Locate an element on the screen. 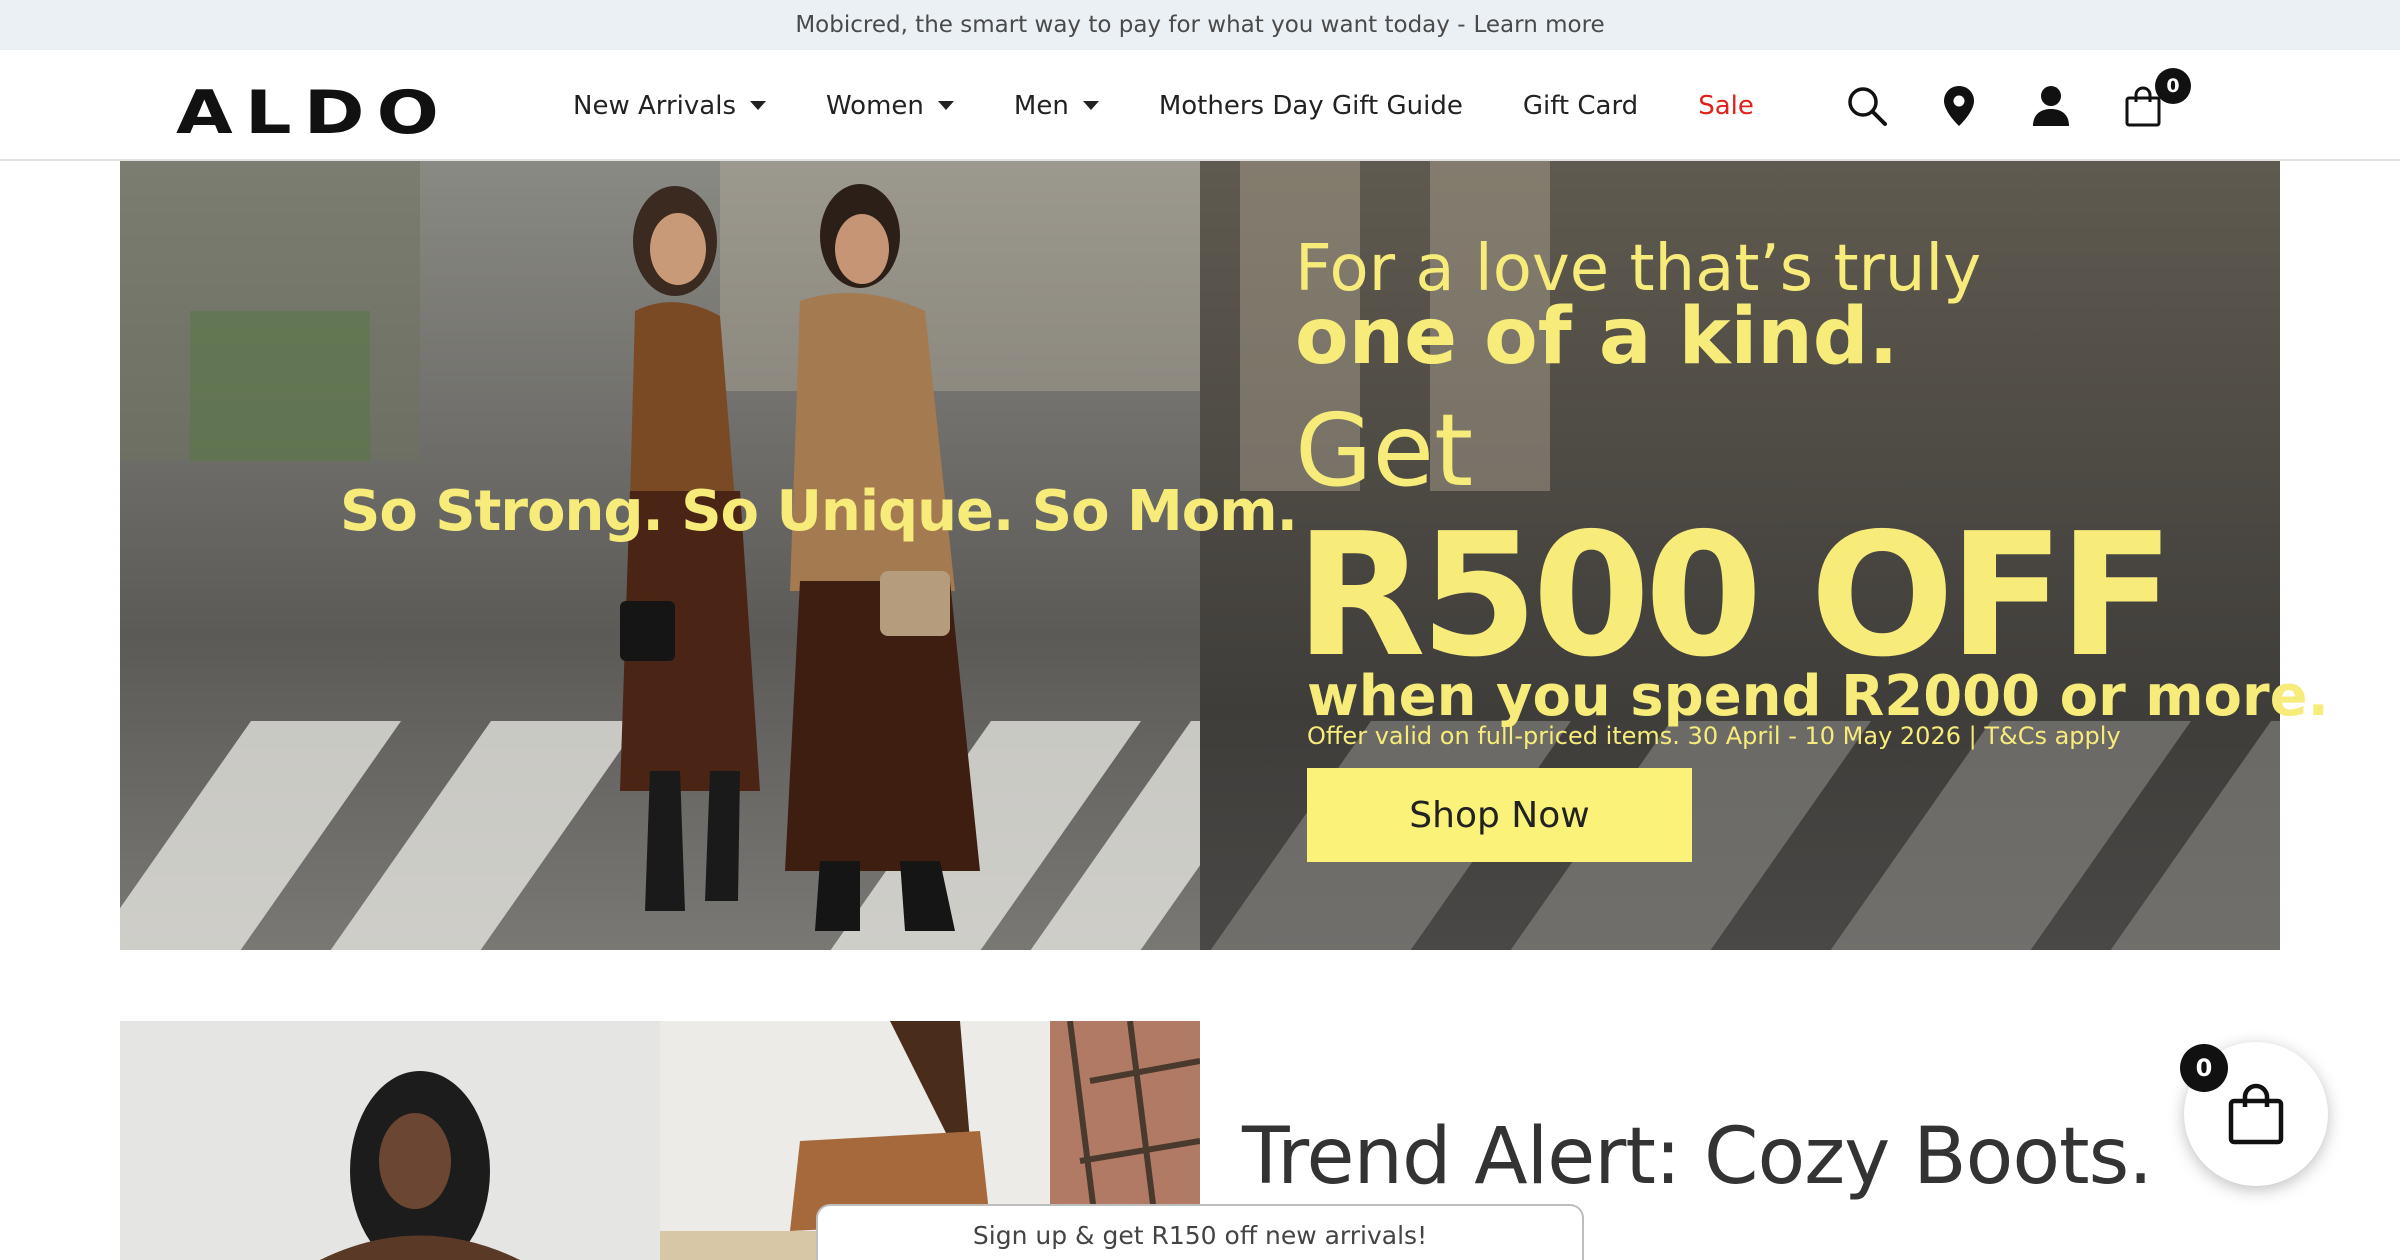 This screenshot has height=1260, width=2400. header-icons: 0 is located at coordinates (2029, 105).